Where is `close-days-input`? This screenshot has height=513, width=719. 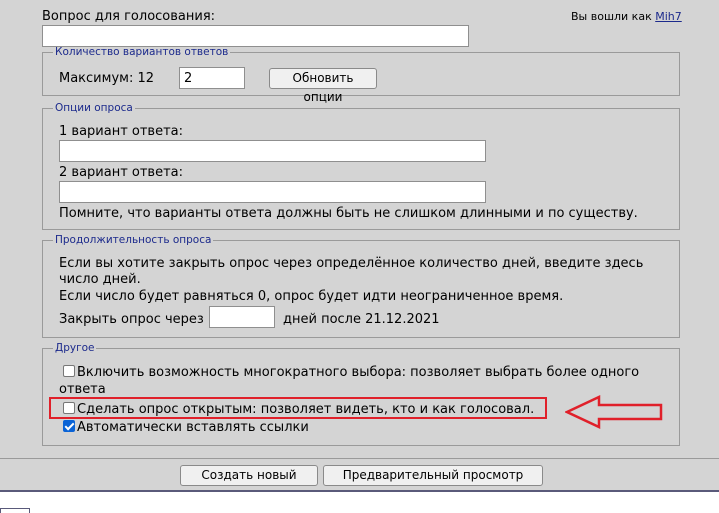 close-days-input is located at coordinates (242, 317).